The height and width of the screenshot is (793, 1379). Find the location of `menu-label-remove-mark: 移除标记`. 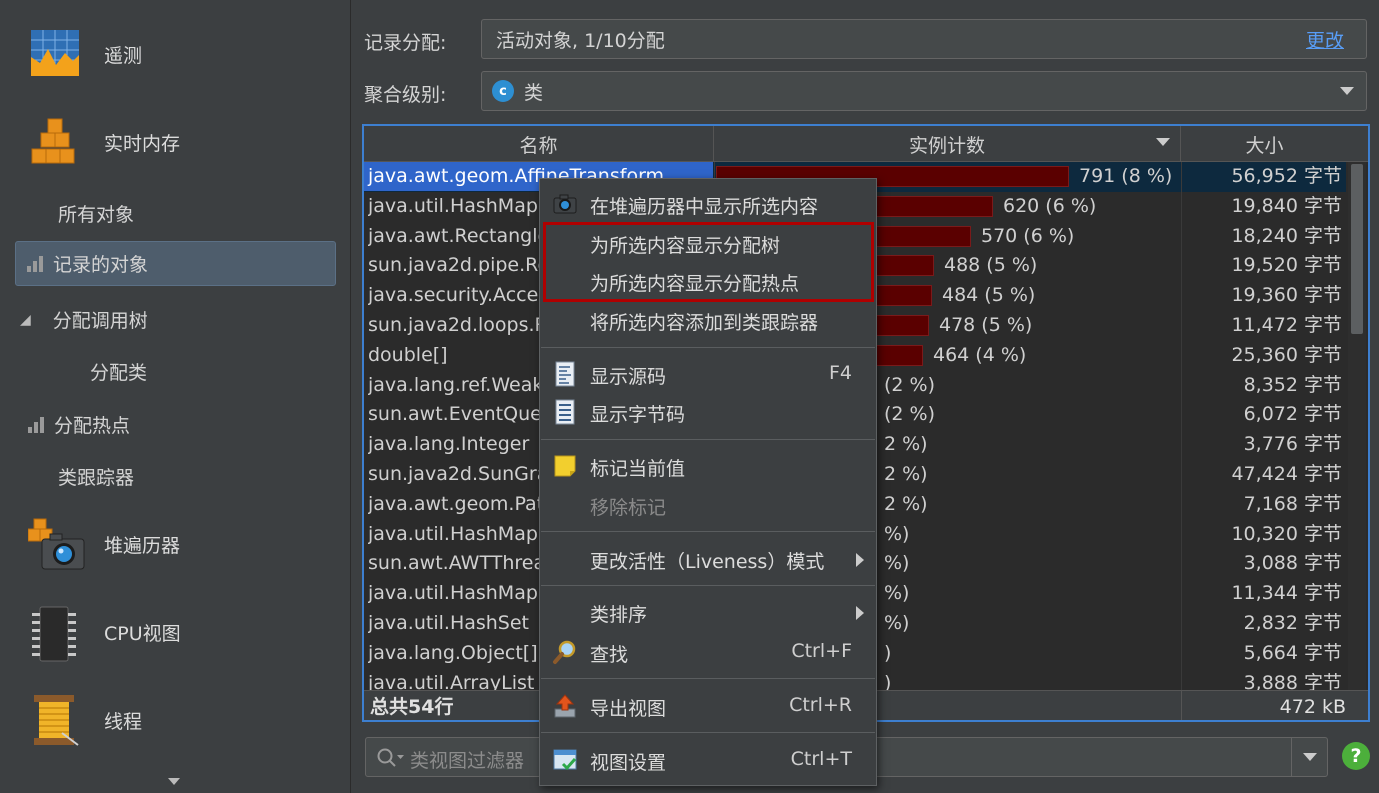

menu-label-remove-mark: 移除标记 is located at coordinates (628, 508).